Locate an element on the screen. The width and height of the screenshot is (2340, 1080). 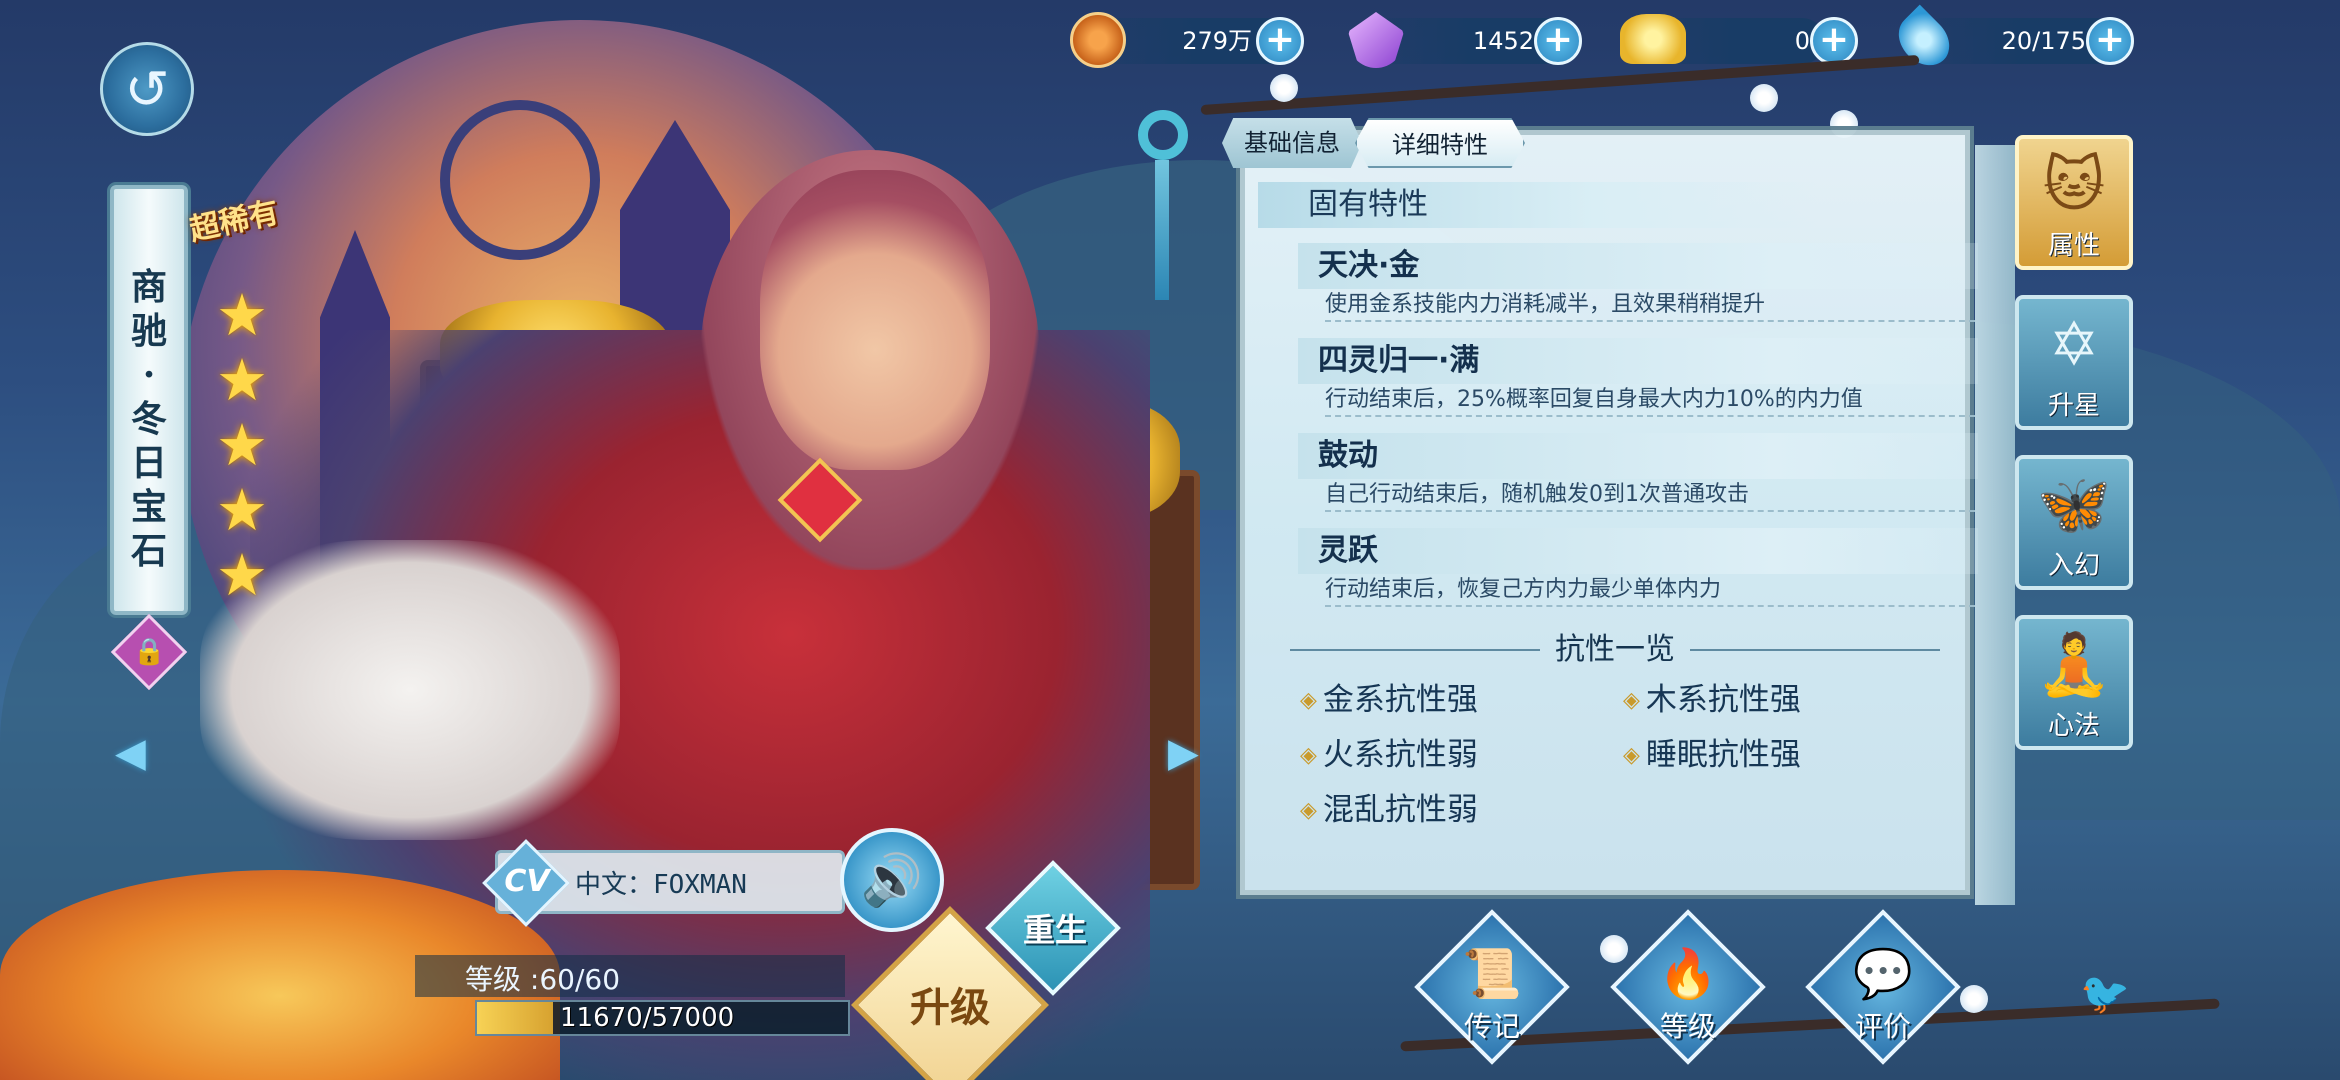
cv-label: CV is located at coordinates (527, 881).